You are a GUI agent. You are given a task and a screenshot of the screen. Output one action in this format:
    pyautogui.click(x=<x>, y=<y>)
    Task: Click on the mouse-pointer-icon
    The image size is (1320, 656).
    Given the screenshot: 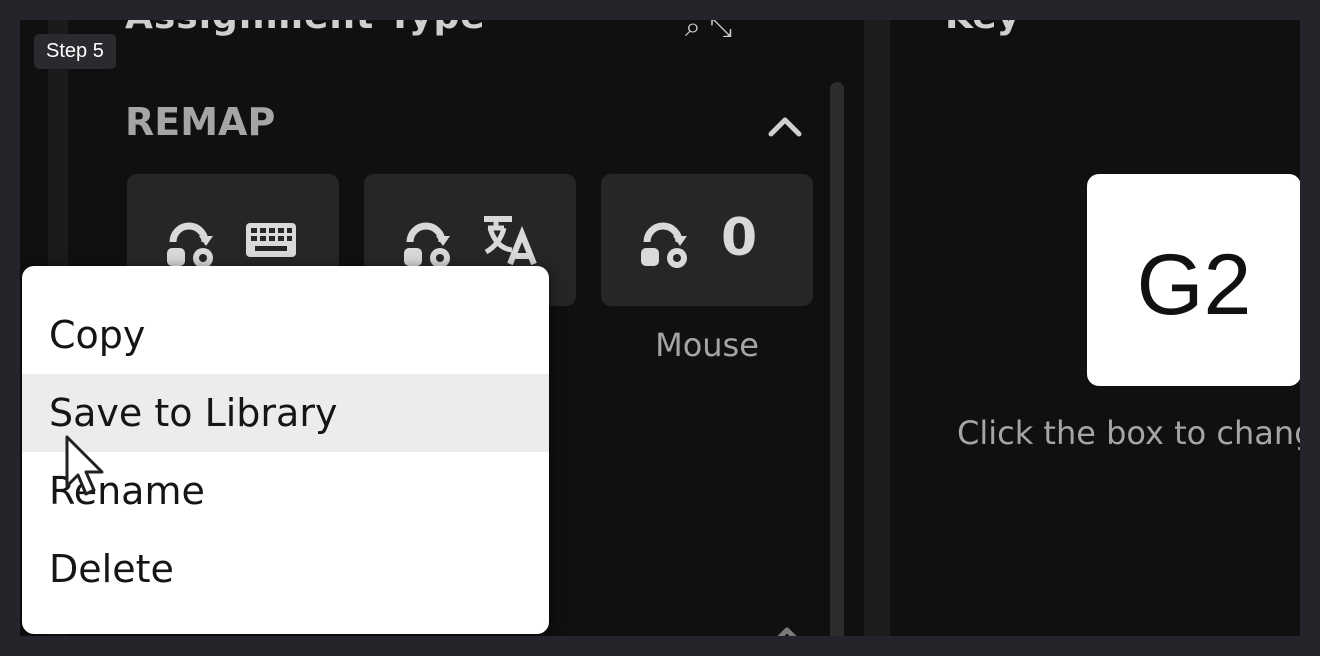 What is the action you would take?
    pyautogui.click(x=84, y=465)
    